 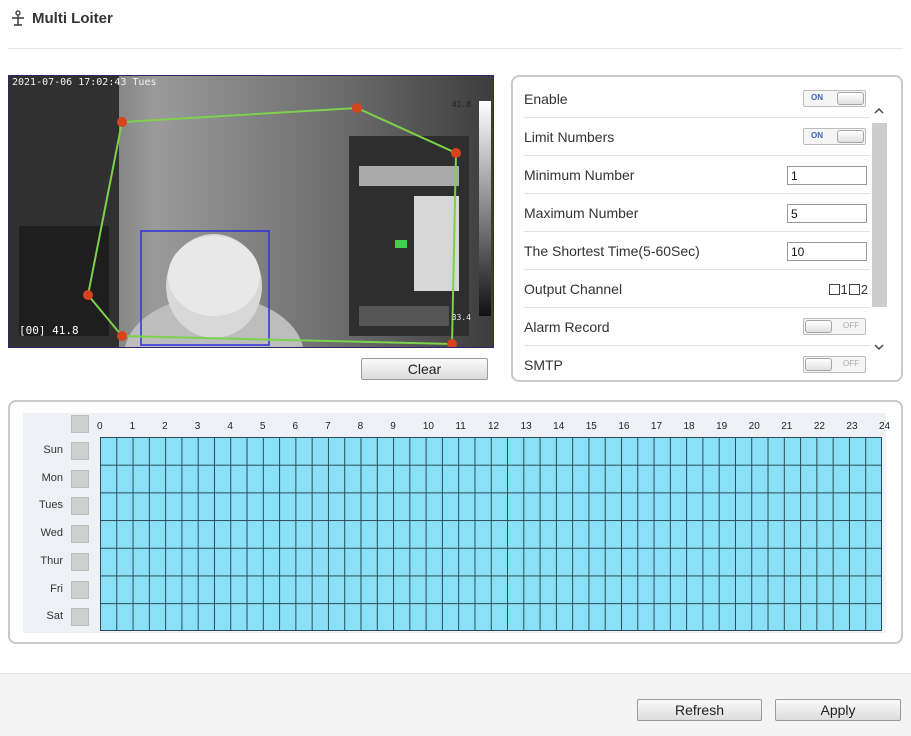 I want to click on hour-label: 23, so click(x=852, y=426).